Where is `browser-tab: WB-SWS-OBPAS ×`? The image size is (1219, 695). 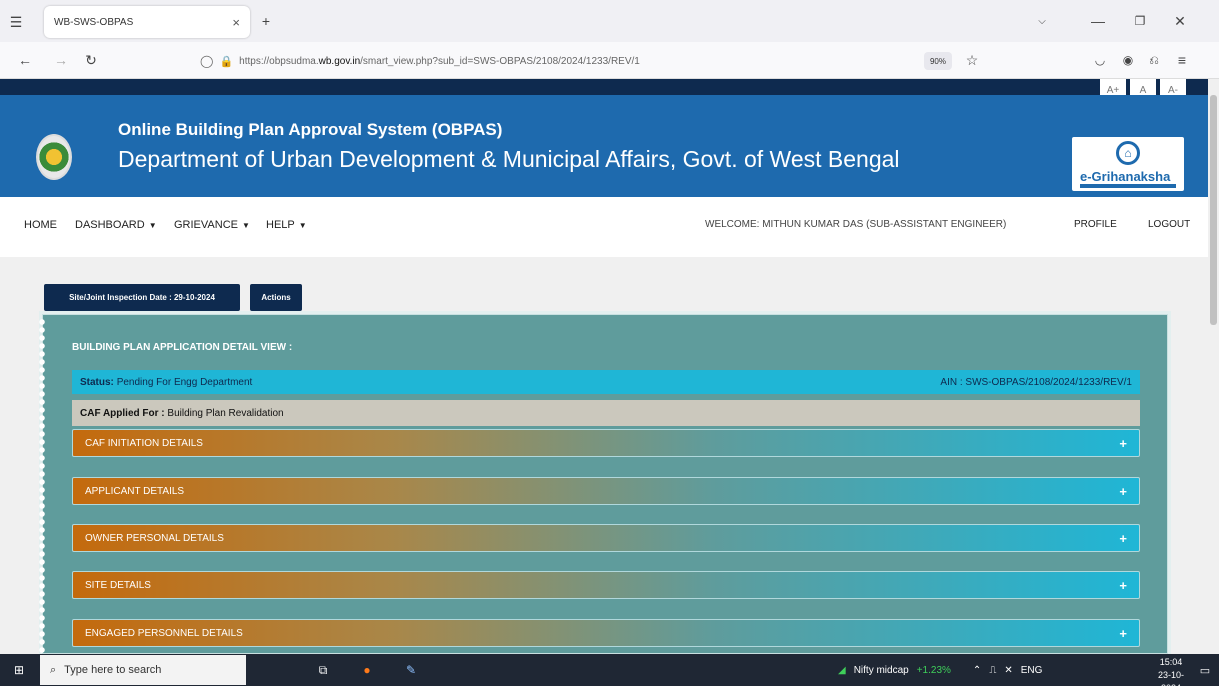
browser-tab: WB-SWS-OBPAS × is located at coordinates (147, 22).